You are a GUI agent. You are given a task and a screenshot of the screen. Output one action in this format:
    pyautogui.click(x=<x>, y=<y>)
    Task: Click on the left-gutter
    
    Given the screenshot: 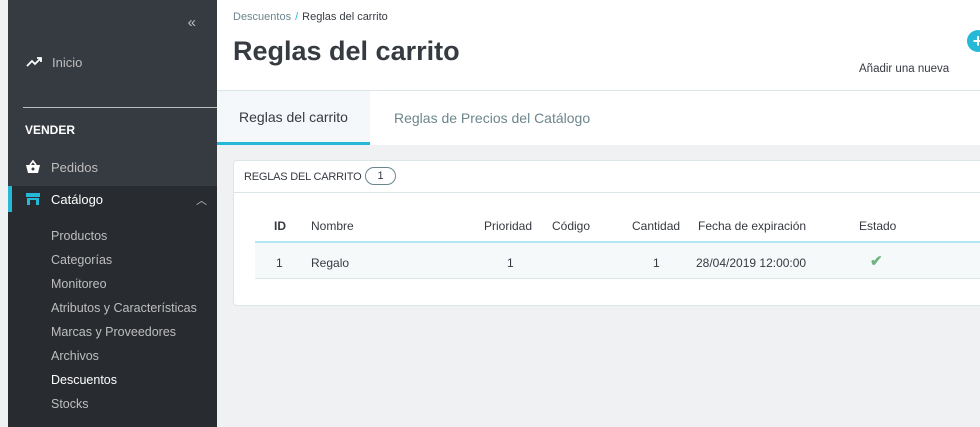 What is the action you would take?
    pyautogui.click(x=4, y=213)
    